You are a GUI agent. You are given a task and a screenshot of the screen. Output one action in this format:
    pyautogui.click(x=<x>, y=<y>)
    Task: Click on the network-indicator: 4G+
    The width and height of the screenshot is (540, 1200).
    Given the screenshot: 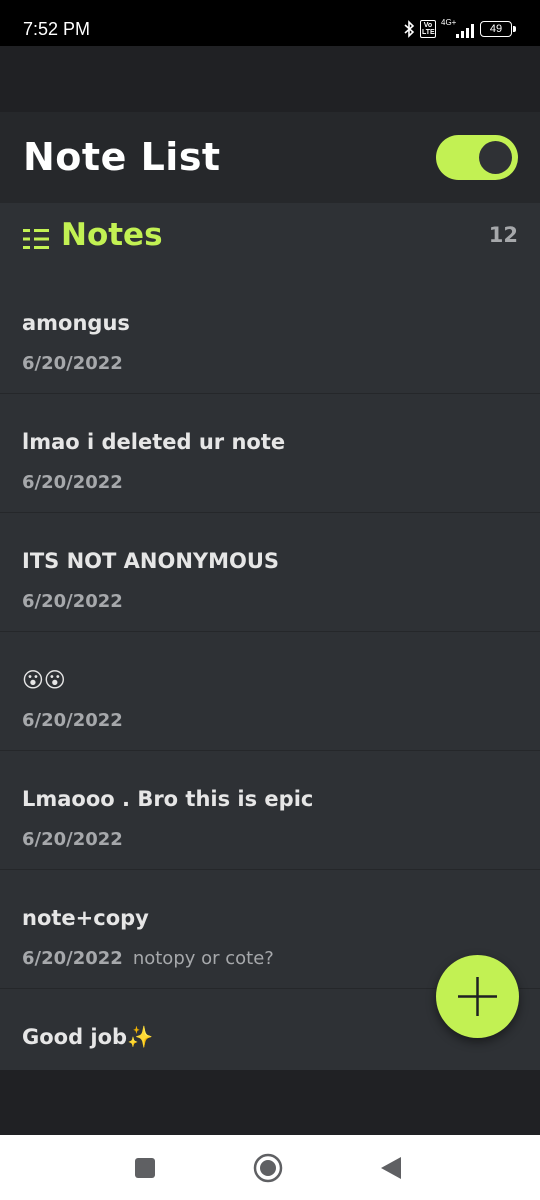 What is the action you would take?
    pyautogui.click(x=458, y=28)
    